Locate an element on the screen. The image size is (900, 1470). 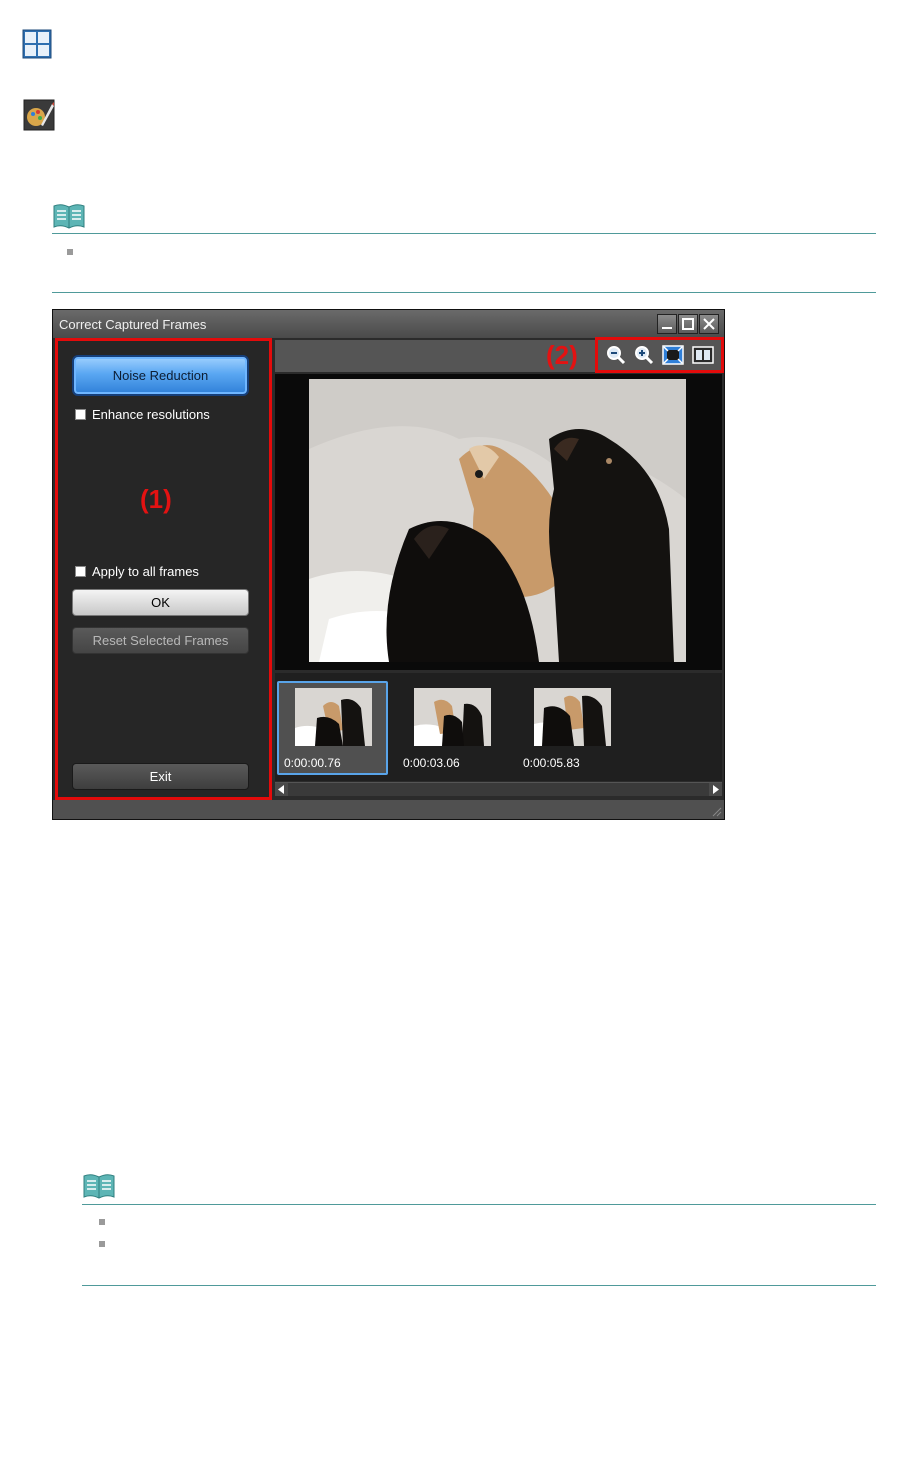
horizontal-scrollbar is located at coordinates (498, 789).